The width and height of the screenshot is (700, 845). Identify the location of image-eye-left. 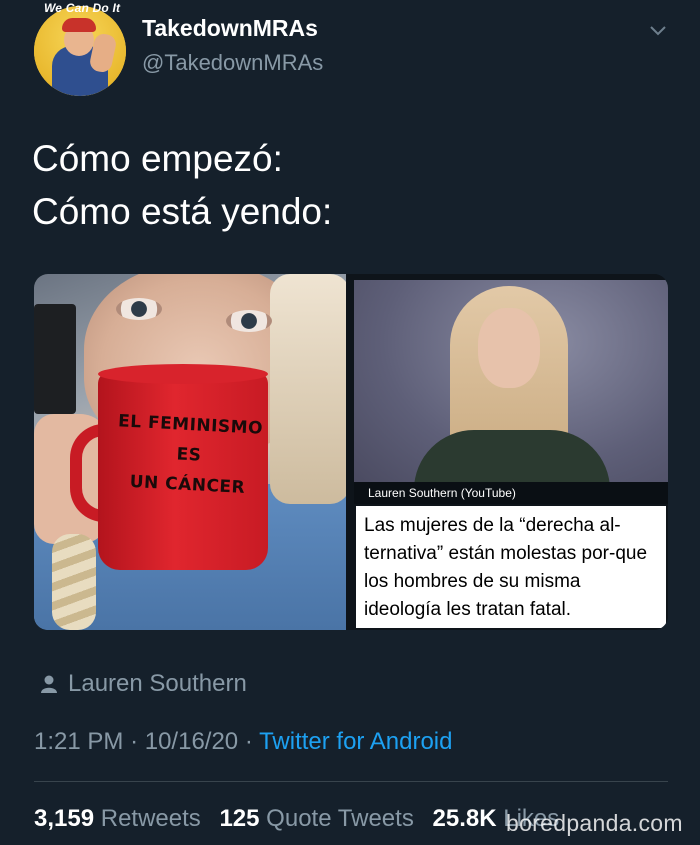
(139, 309).